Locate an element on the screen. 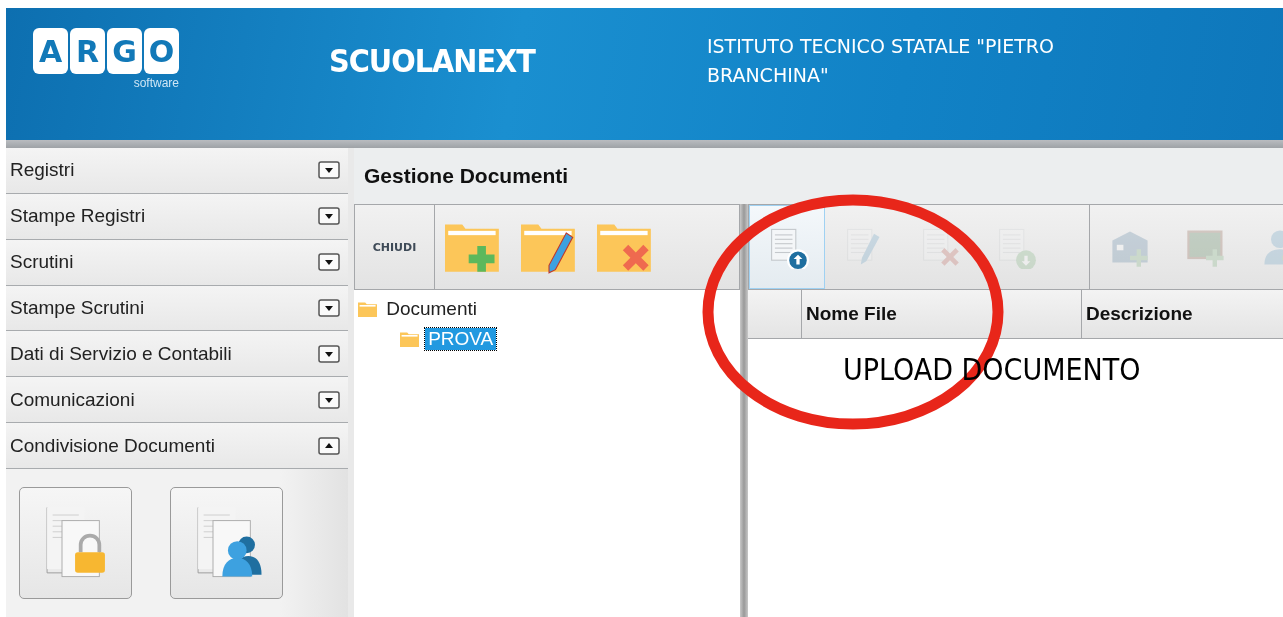 This screenshot has height=617, width=1283. section-label: Dati di Servizio e Contabili is located at coordinates (121, 353).